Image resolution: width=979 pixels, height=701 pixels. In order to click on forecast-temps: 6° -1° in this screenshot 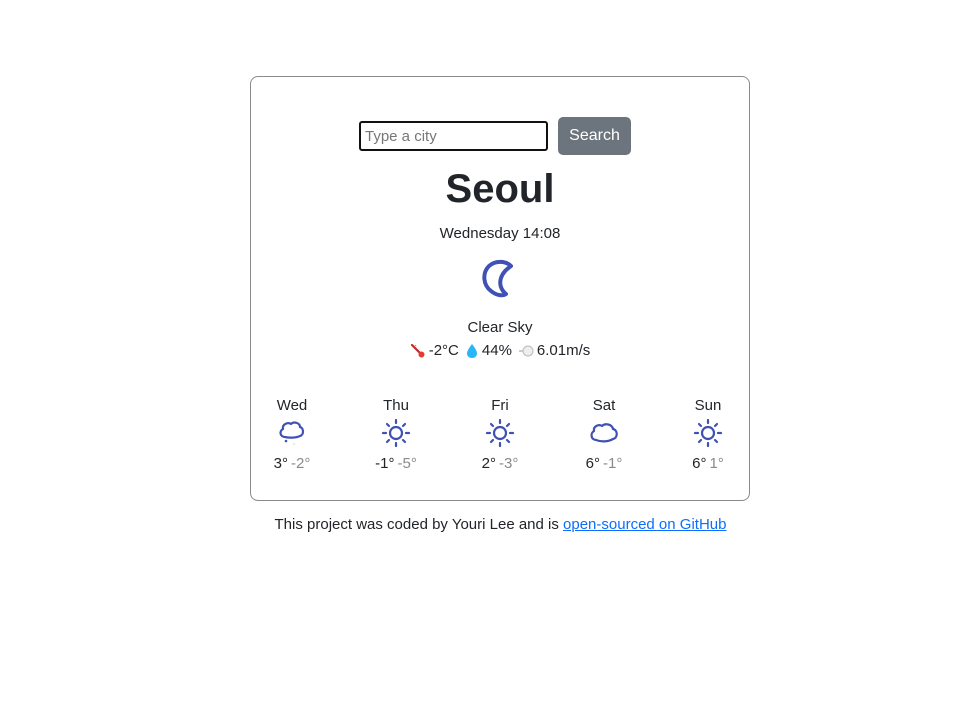, I will do `click(604, 463)`.